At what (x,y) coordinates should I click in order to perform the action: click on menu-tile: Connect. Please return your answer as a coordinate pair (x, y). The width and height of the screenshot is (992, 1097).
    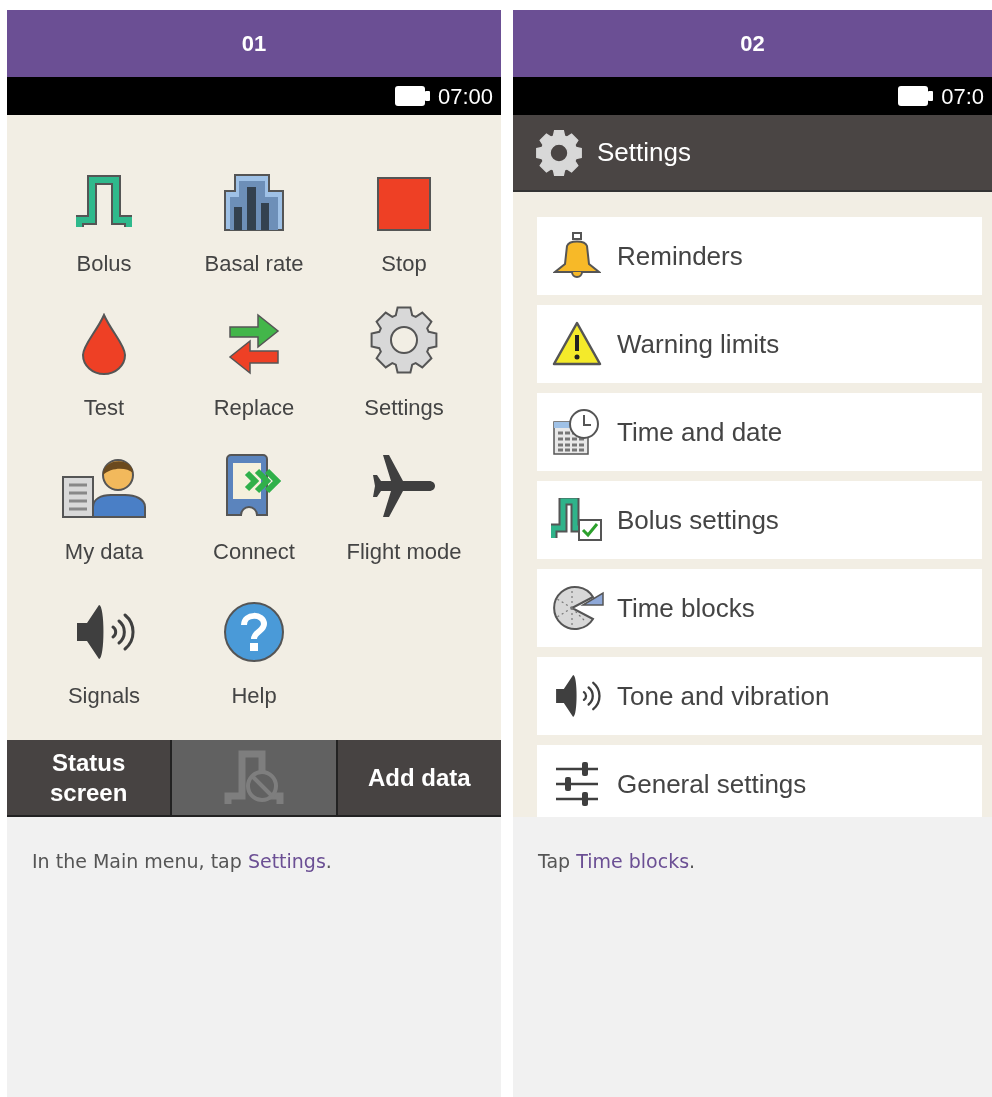
    Looking at the image, I should click on (254, 521).